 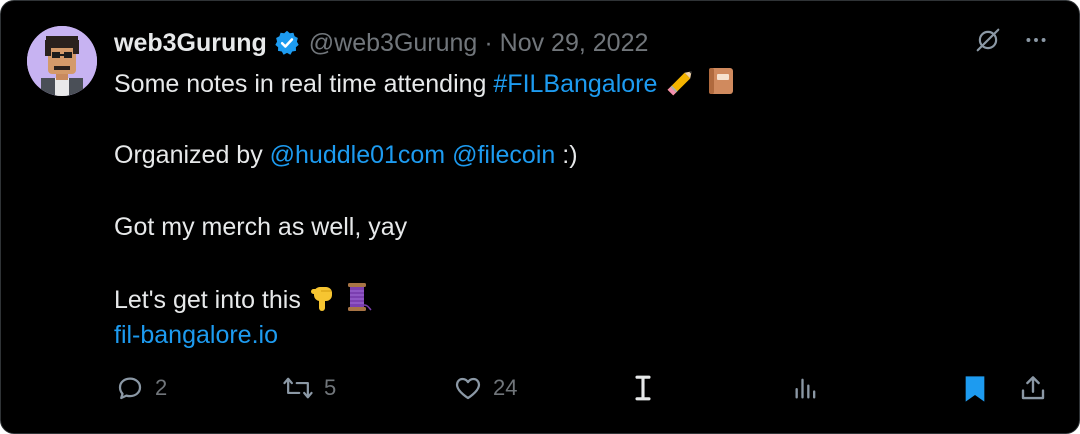 I want to click on author-name: web3Gurung, so click(x=190, y=43).